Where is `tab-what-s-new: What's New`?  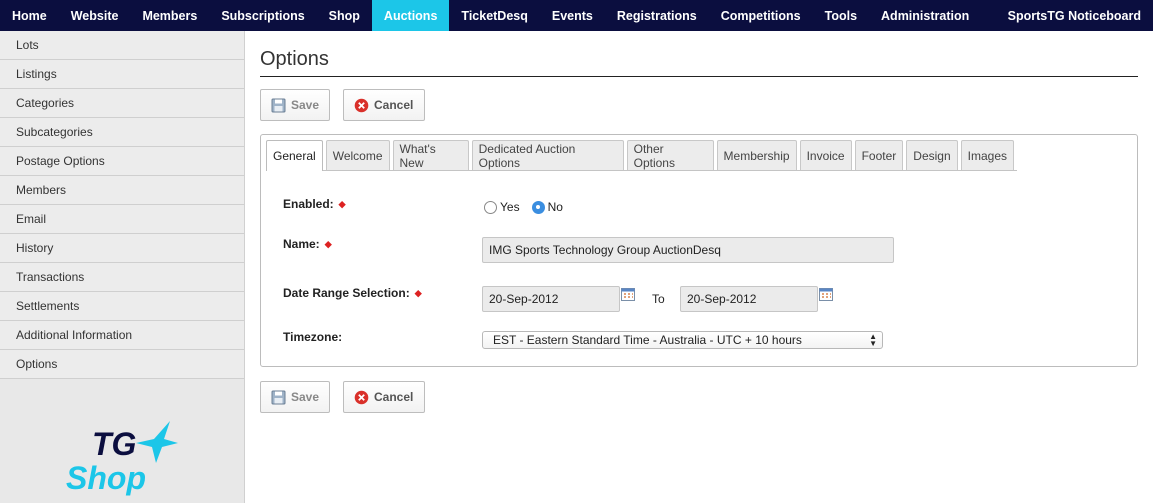
tab-what-s-new: What's New is located at coordinates (430, 155).